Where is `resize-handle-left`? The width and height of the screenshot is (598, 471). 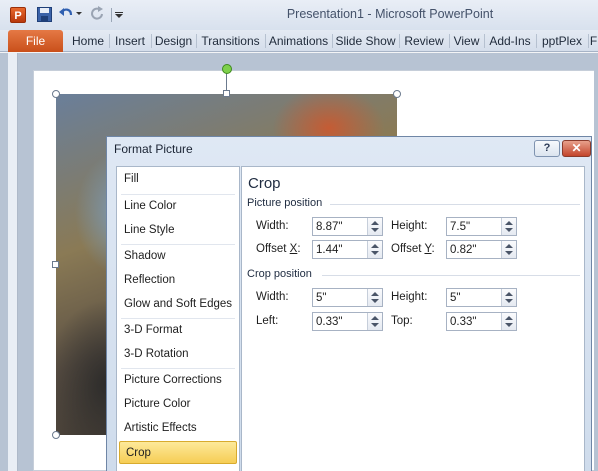
resize-handle-left is located at coordinates (55, 264).